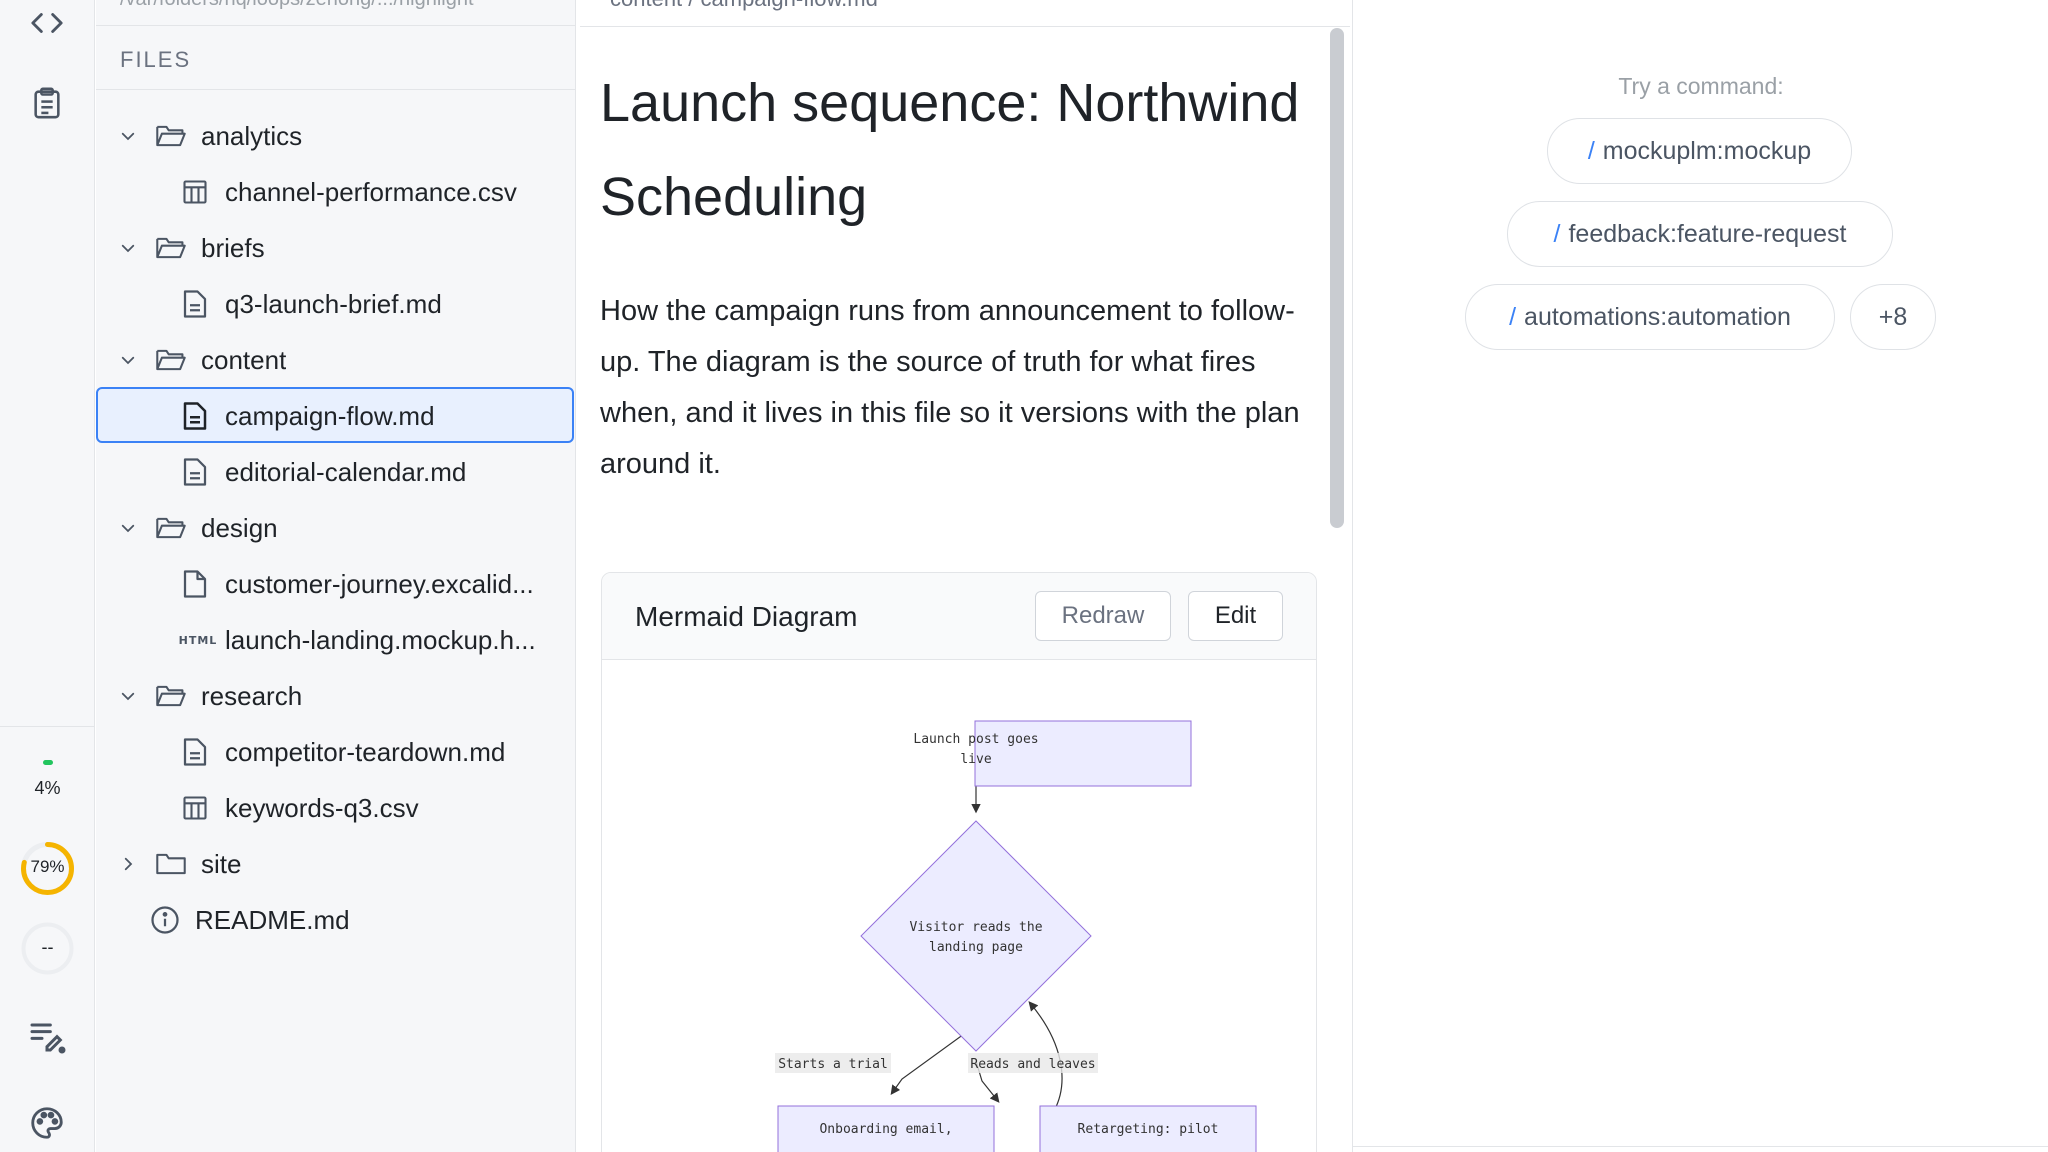 The image size is (2048, 1152). Describe the element at coordinates (976, 947) in the screenshot. I see `node-visitor-line2: landing page` at that location.